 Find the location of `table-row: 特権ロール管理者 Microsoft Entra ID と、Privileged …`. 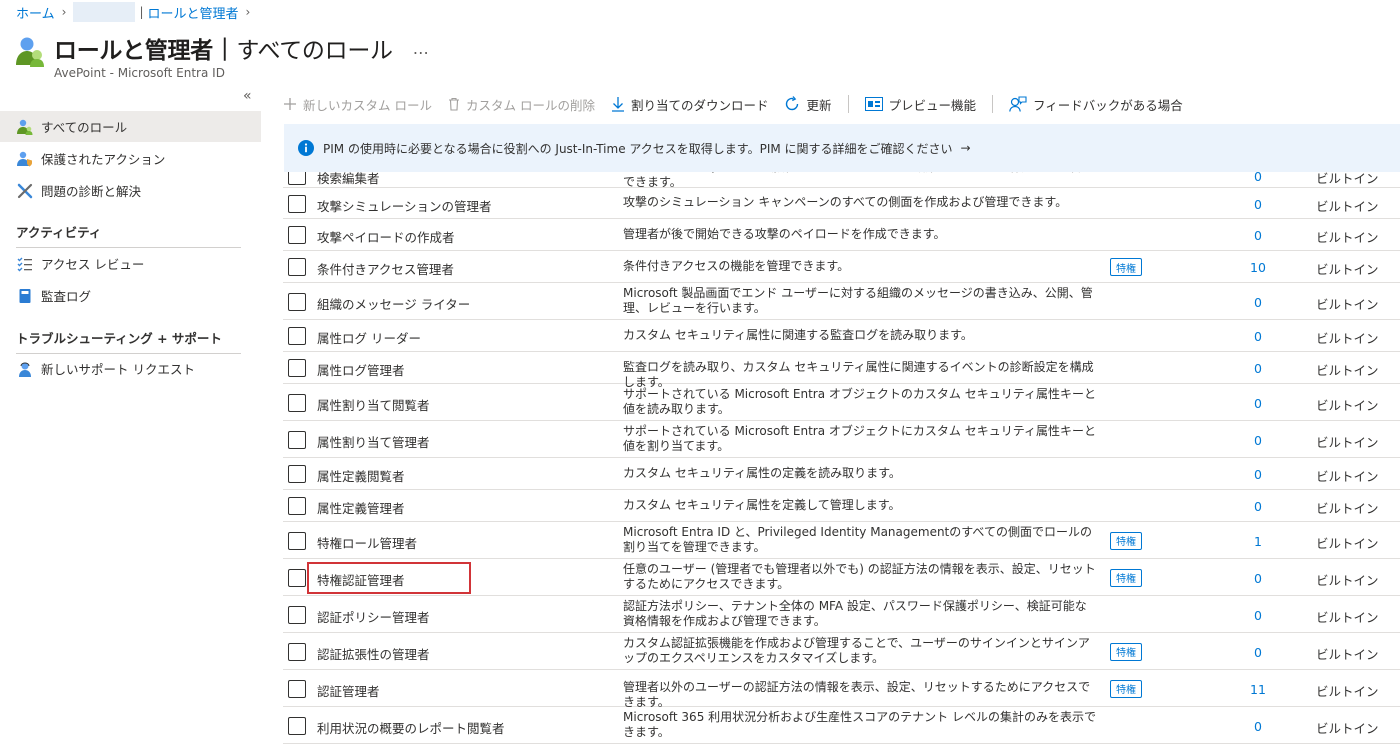

table-row: 特権ロール管理者 Microsoft Entra ID と、Privileged … is located at coordinates (841, 540).